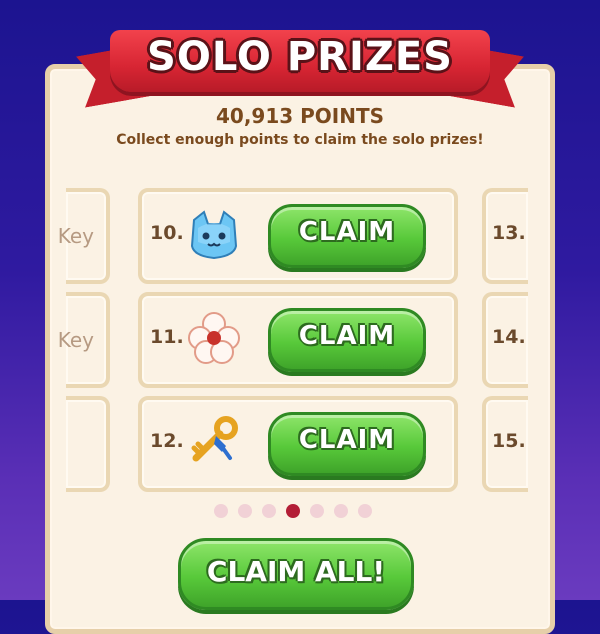  I want to click on prize-number: 11., so click(167, 337).